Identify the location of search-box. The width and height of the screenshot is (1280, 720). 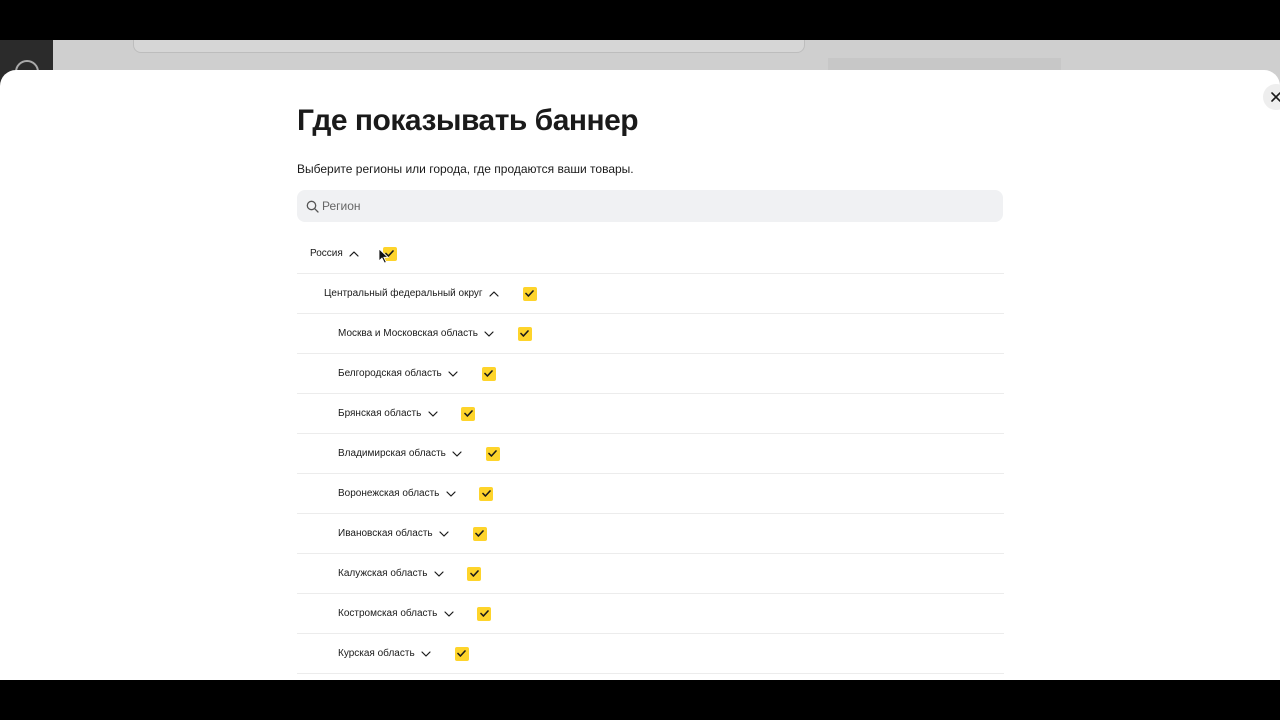
(650, 206).